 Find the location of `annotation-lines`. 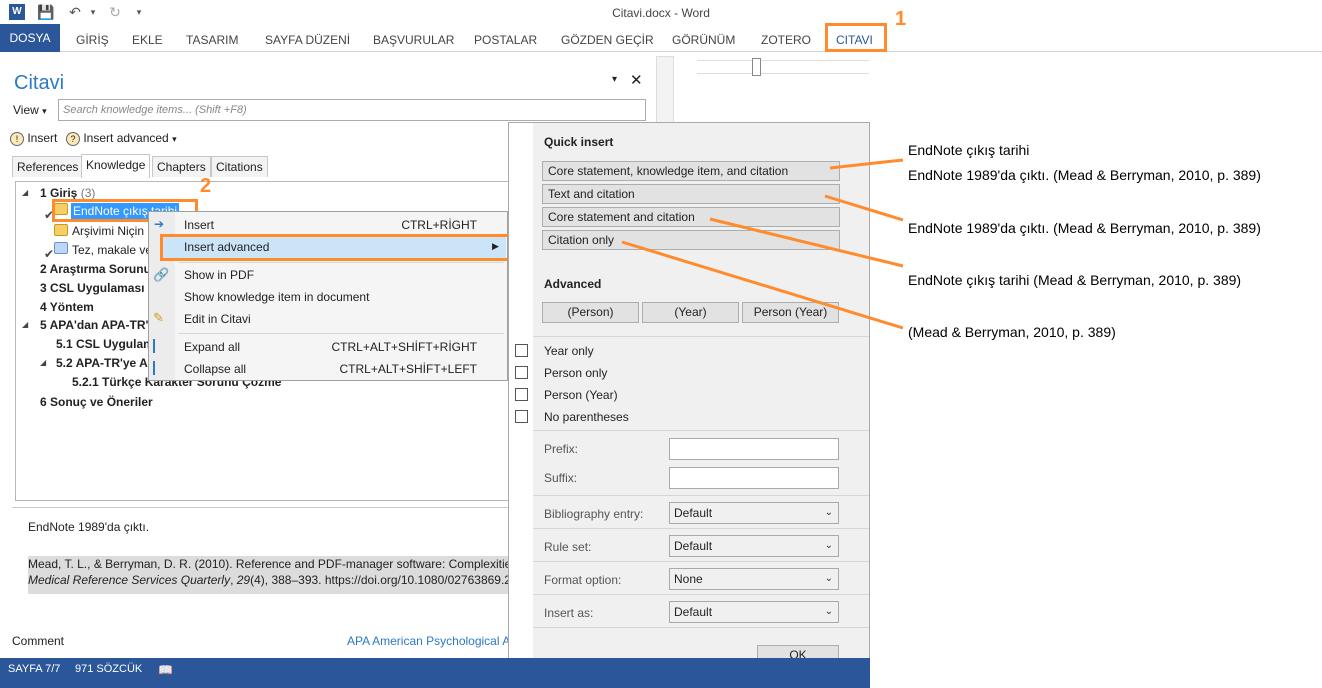

annotation-lines is located at coordinates (762, 244).